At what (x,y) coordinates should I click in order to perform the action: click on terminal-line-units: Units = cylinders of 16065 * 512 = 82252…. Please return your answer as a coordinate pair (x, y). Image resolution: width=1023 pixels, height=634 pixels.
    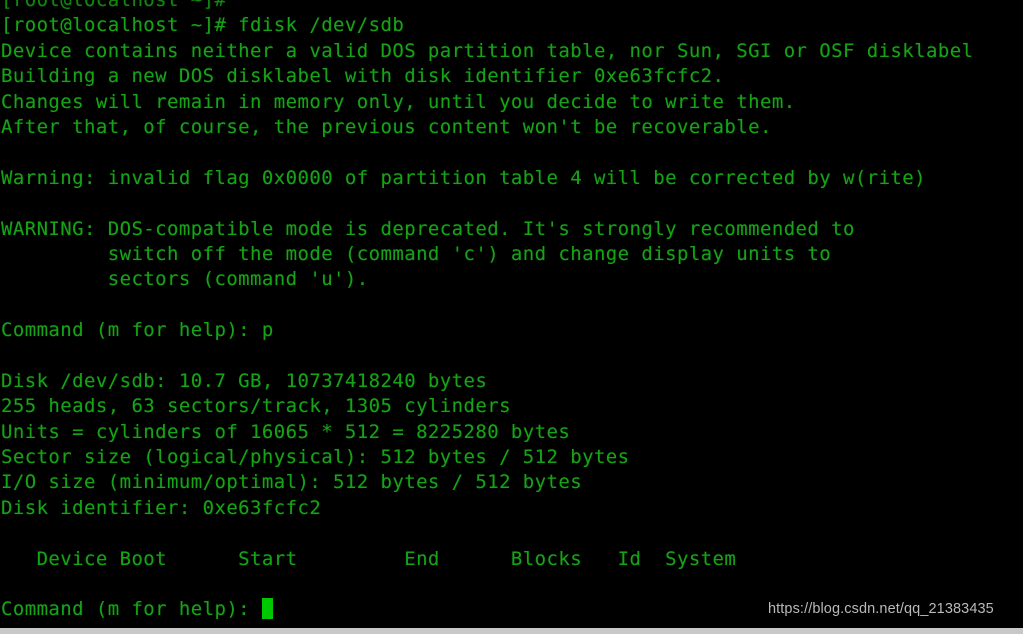
    Looking at the image, I should click on (286, 431).